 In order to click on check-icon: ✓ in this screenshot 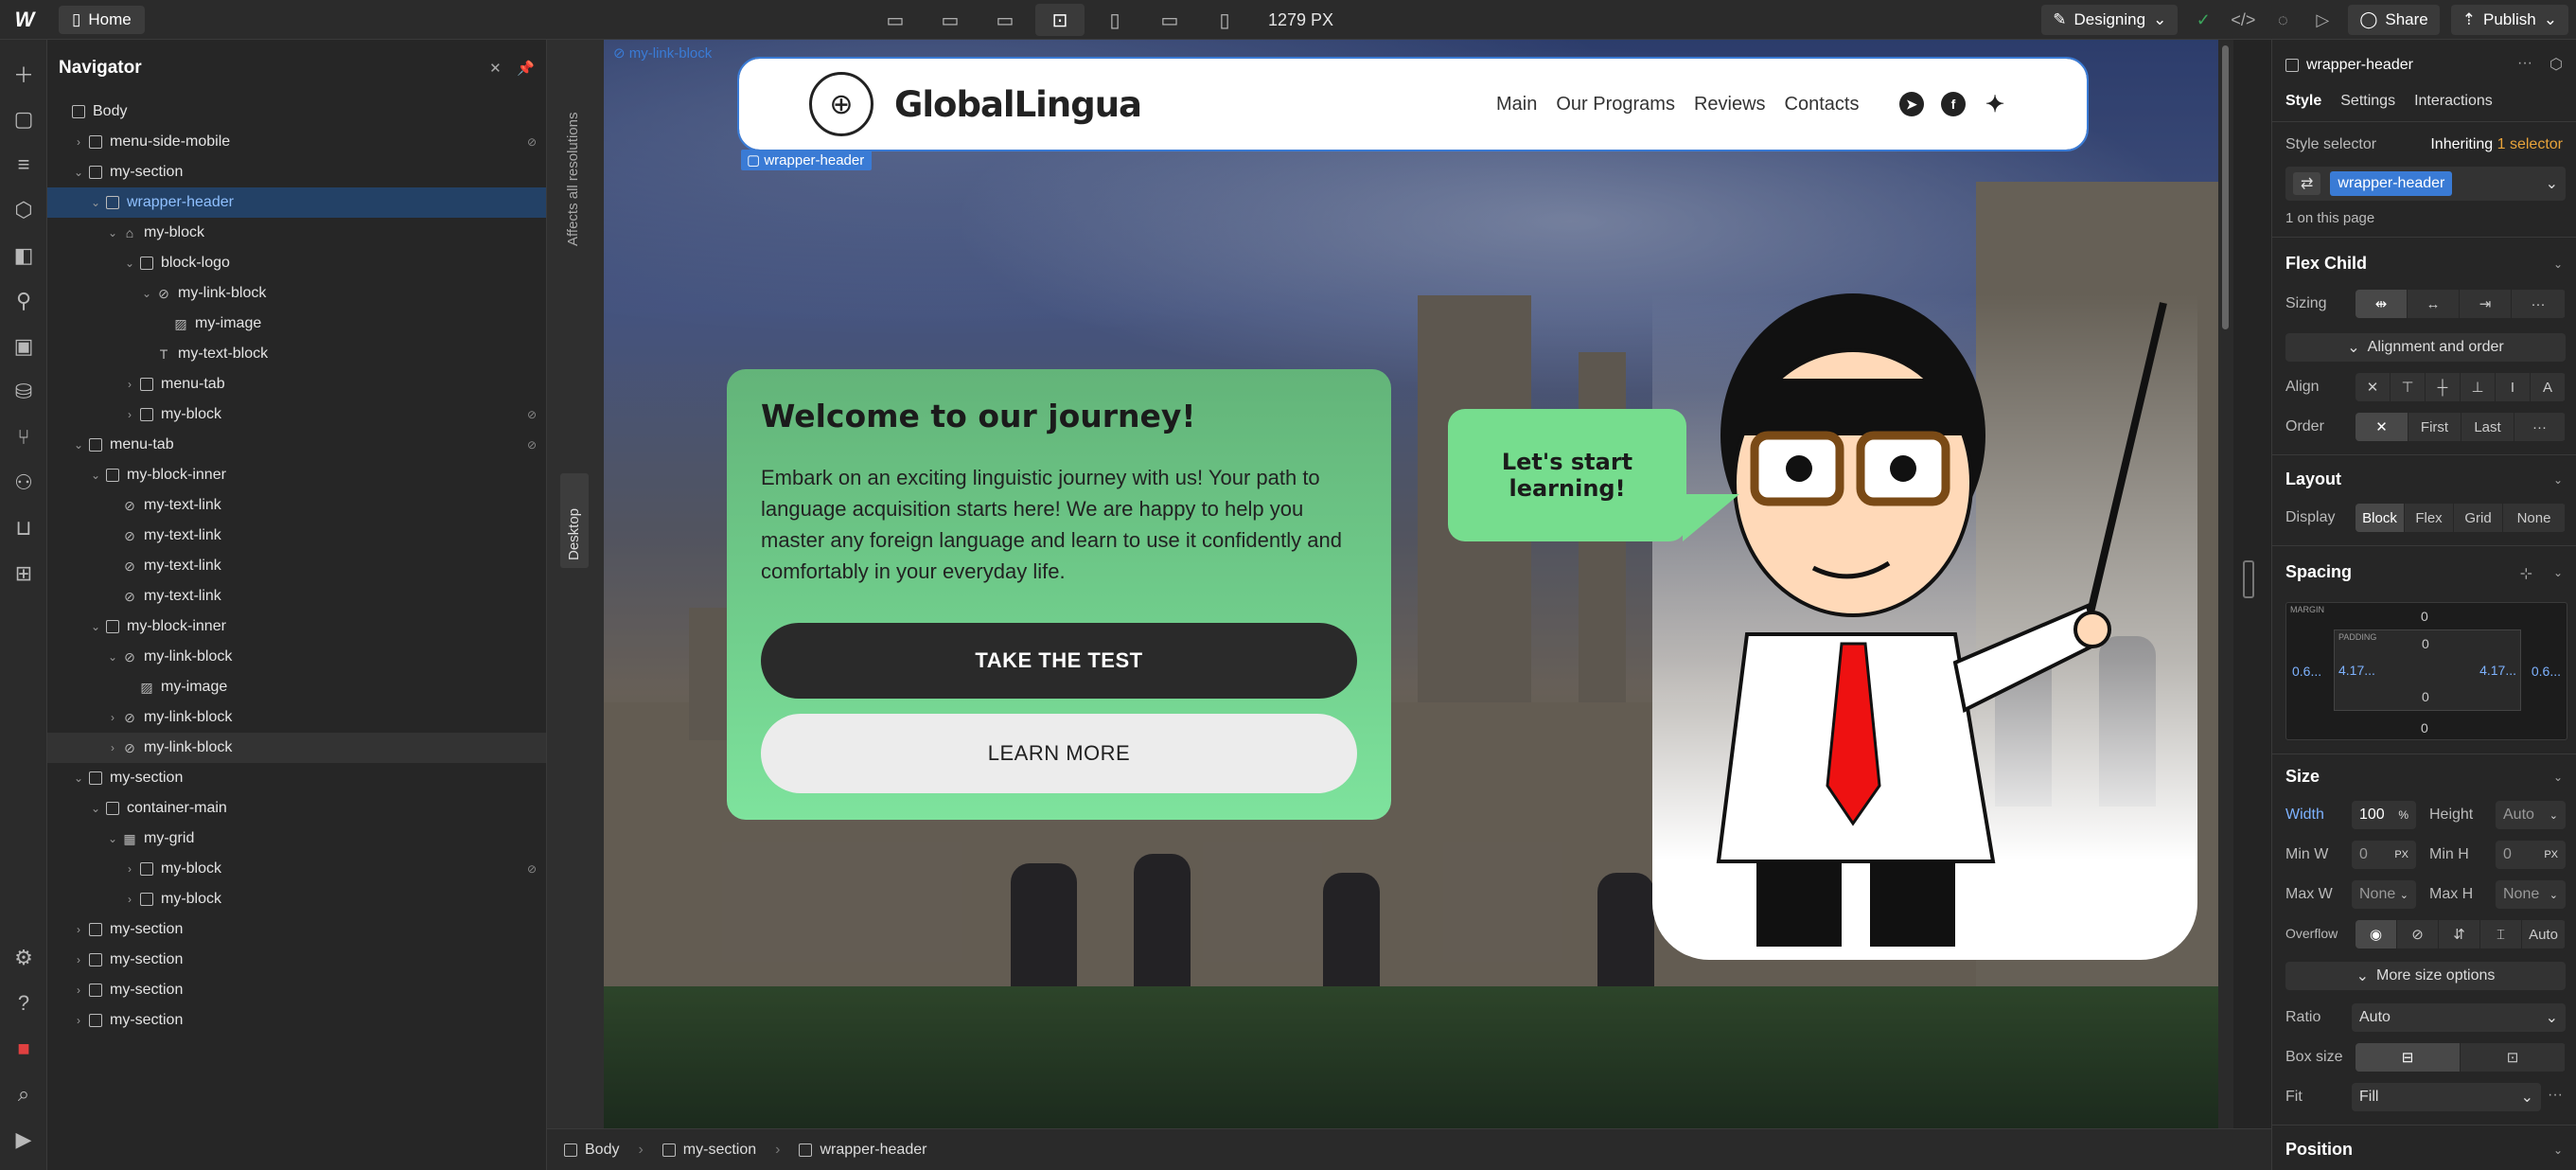, I will do `click(2203, 20)`.